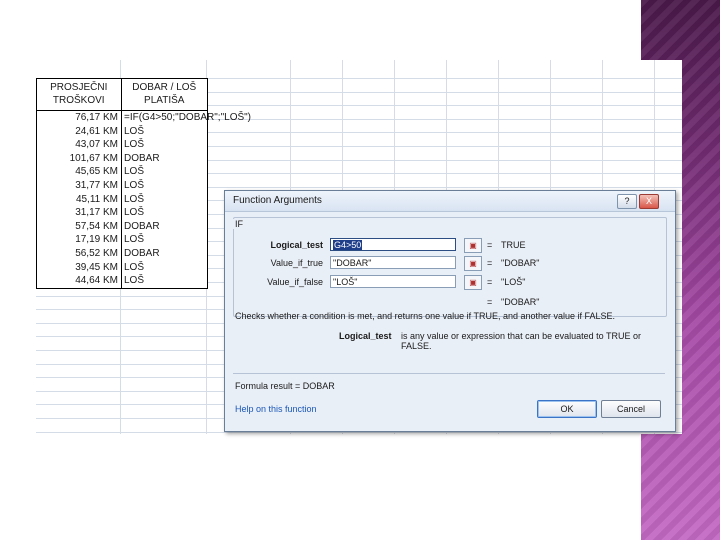  What do you see at coordinates (649, 201) in the screenshot?
I see `close-icon: X` at bounding box center [649, 201].